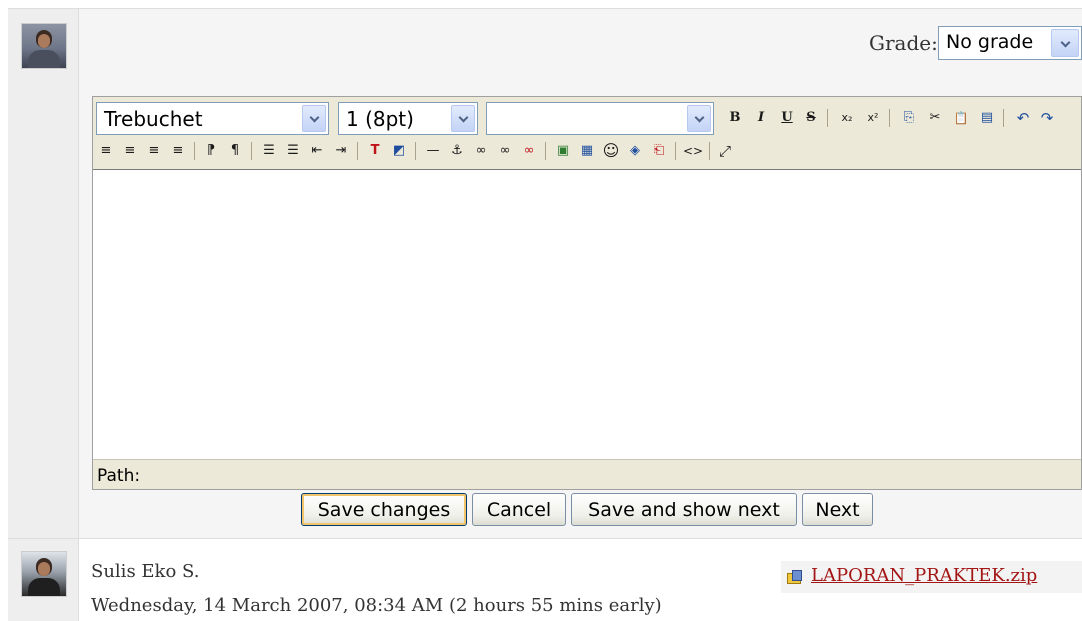 The width and height of the screenshot is (1082, 621). I want to click on cancel-button: Cancel, so click(519, 509).